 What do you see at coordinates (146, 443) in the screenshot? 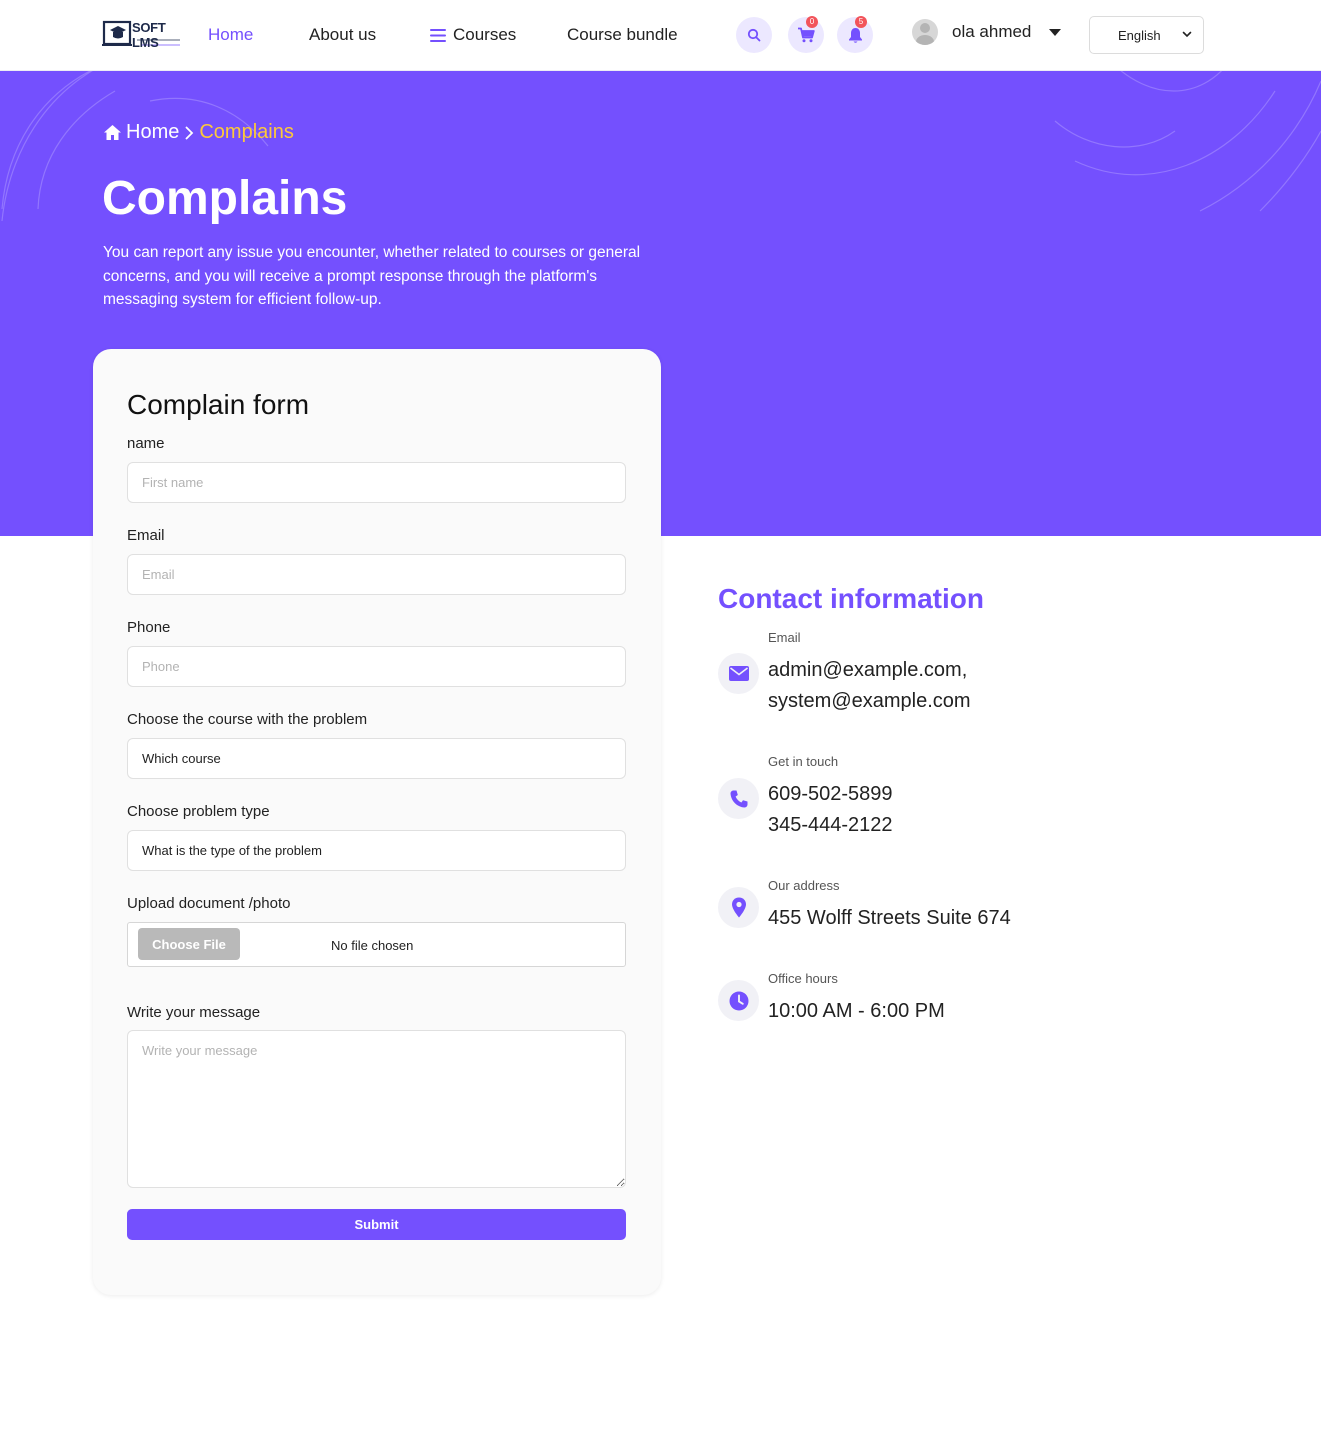
I see `name-label: name` at bounding box center [146, 443].